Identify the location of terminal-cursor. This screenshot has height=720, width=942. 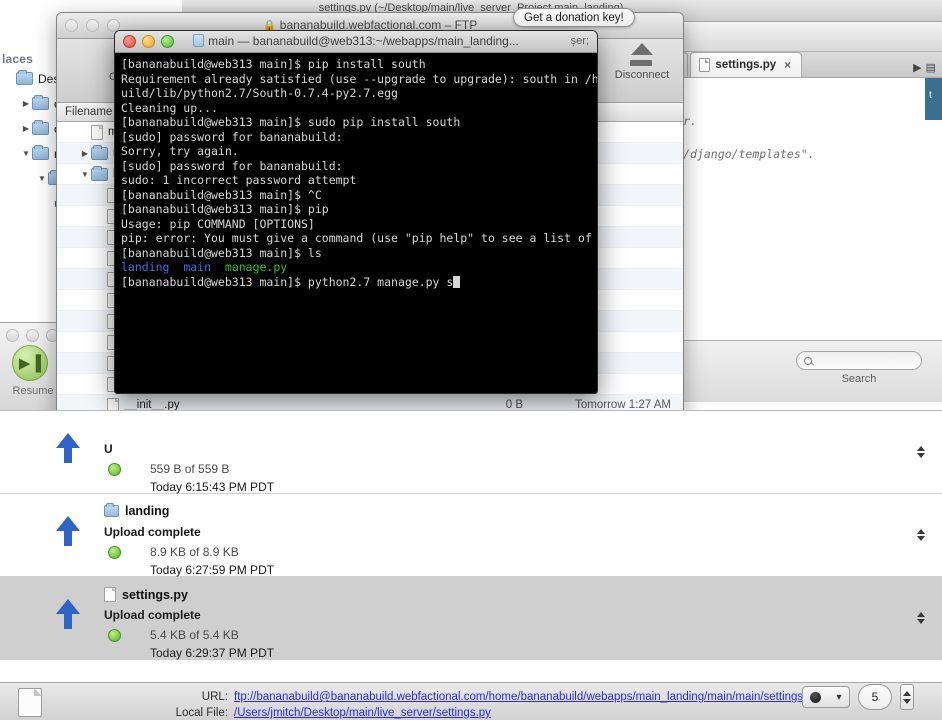
(457, 281).